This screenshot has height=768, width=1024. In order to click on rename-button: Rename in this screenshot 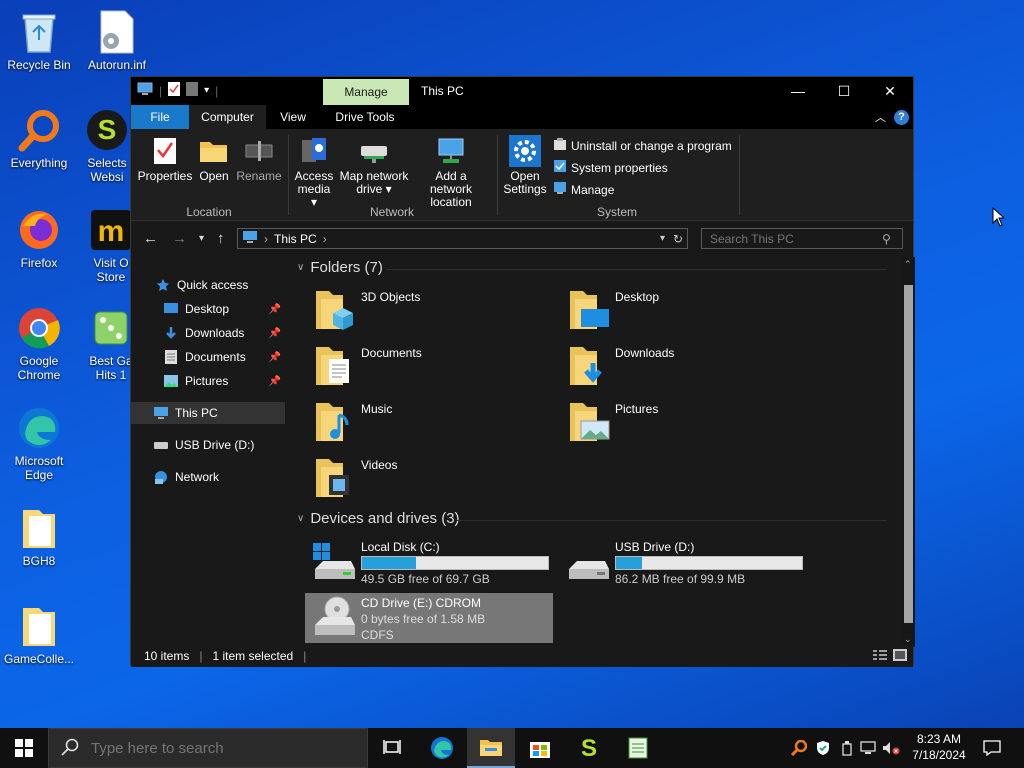, I will do `click(259, 159)`.